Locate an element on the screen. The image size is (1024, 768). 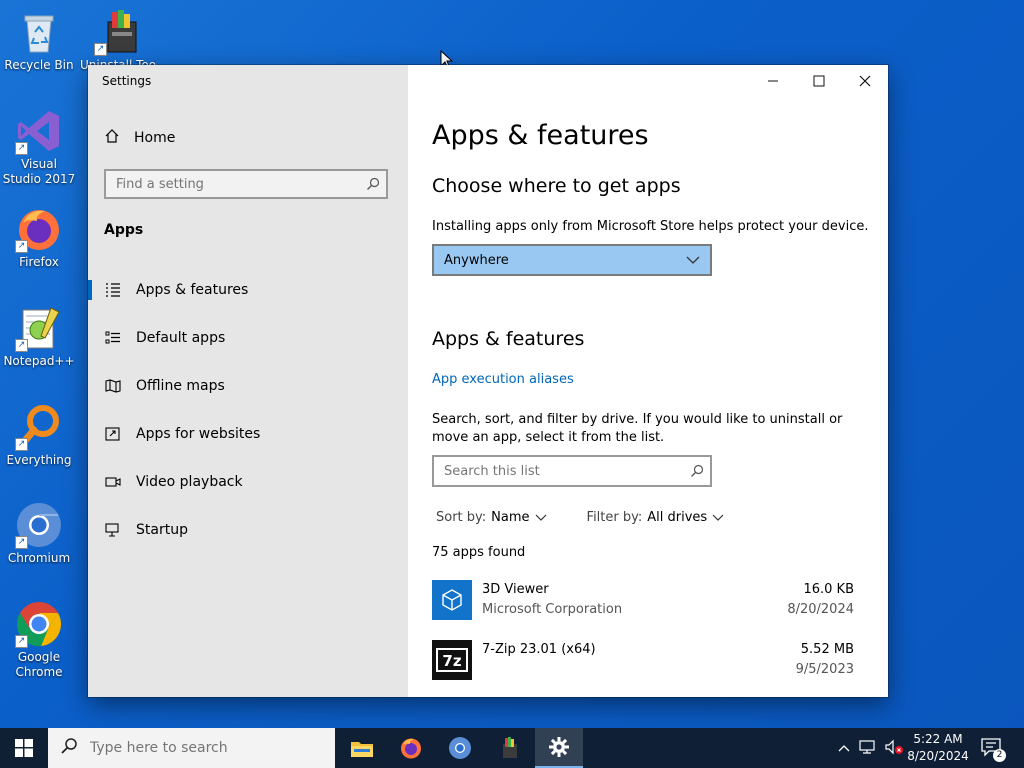
taskbar-search-input is located at coordinates (205, 748).